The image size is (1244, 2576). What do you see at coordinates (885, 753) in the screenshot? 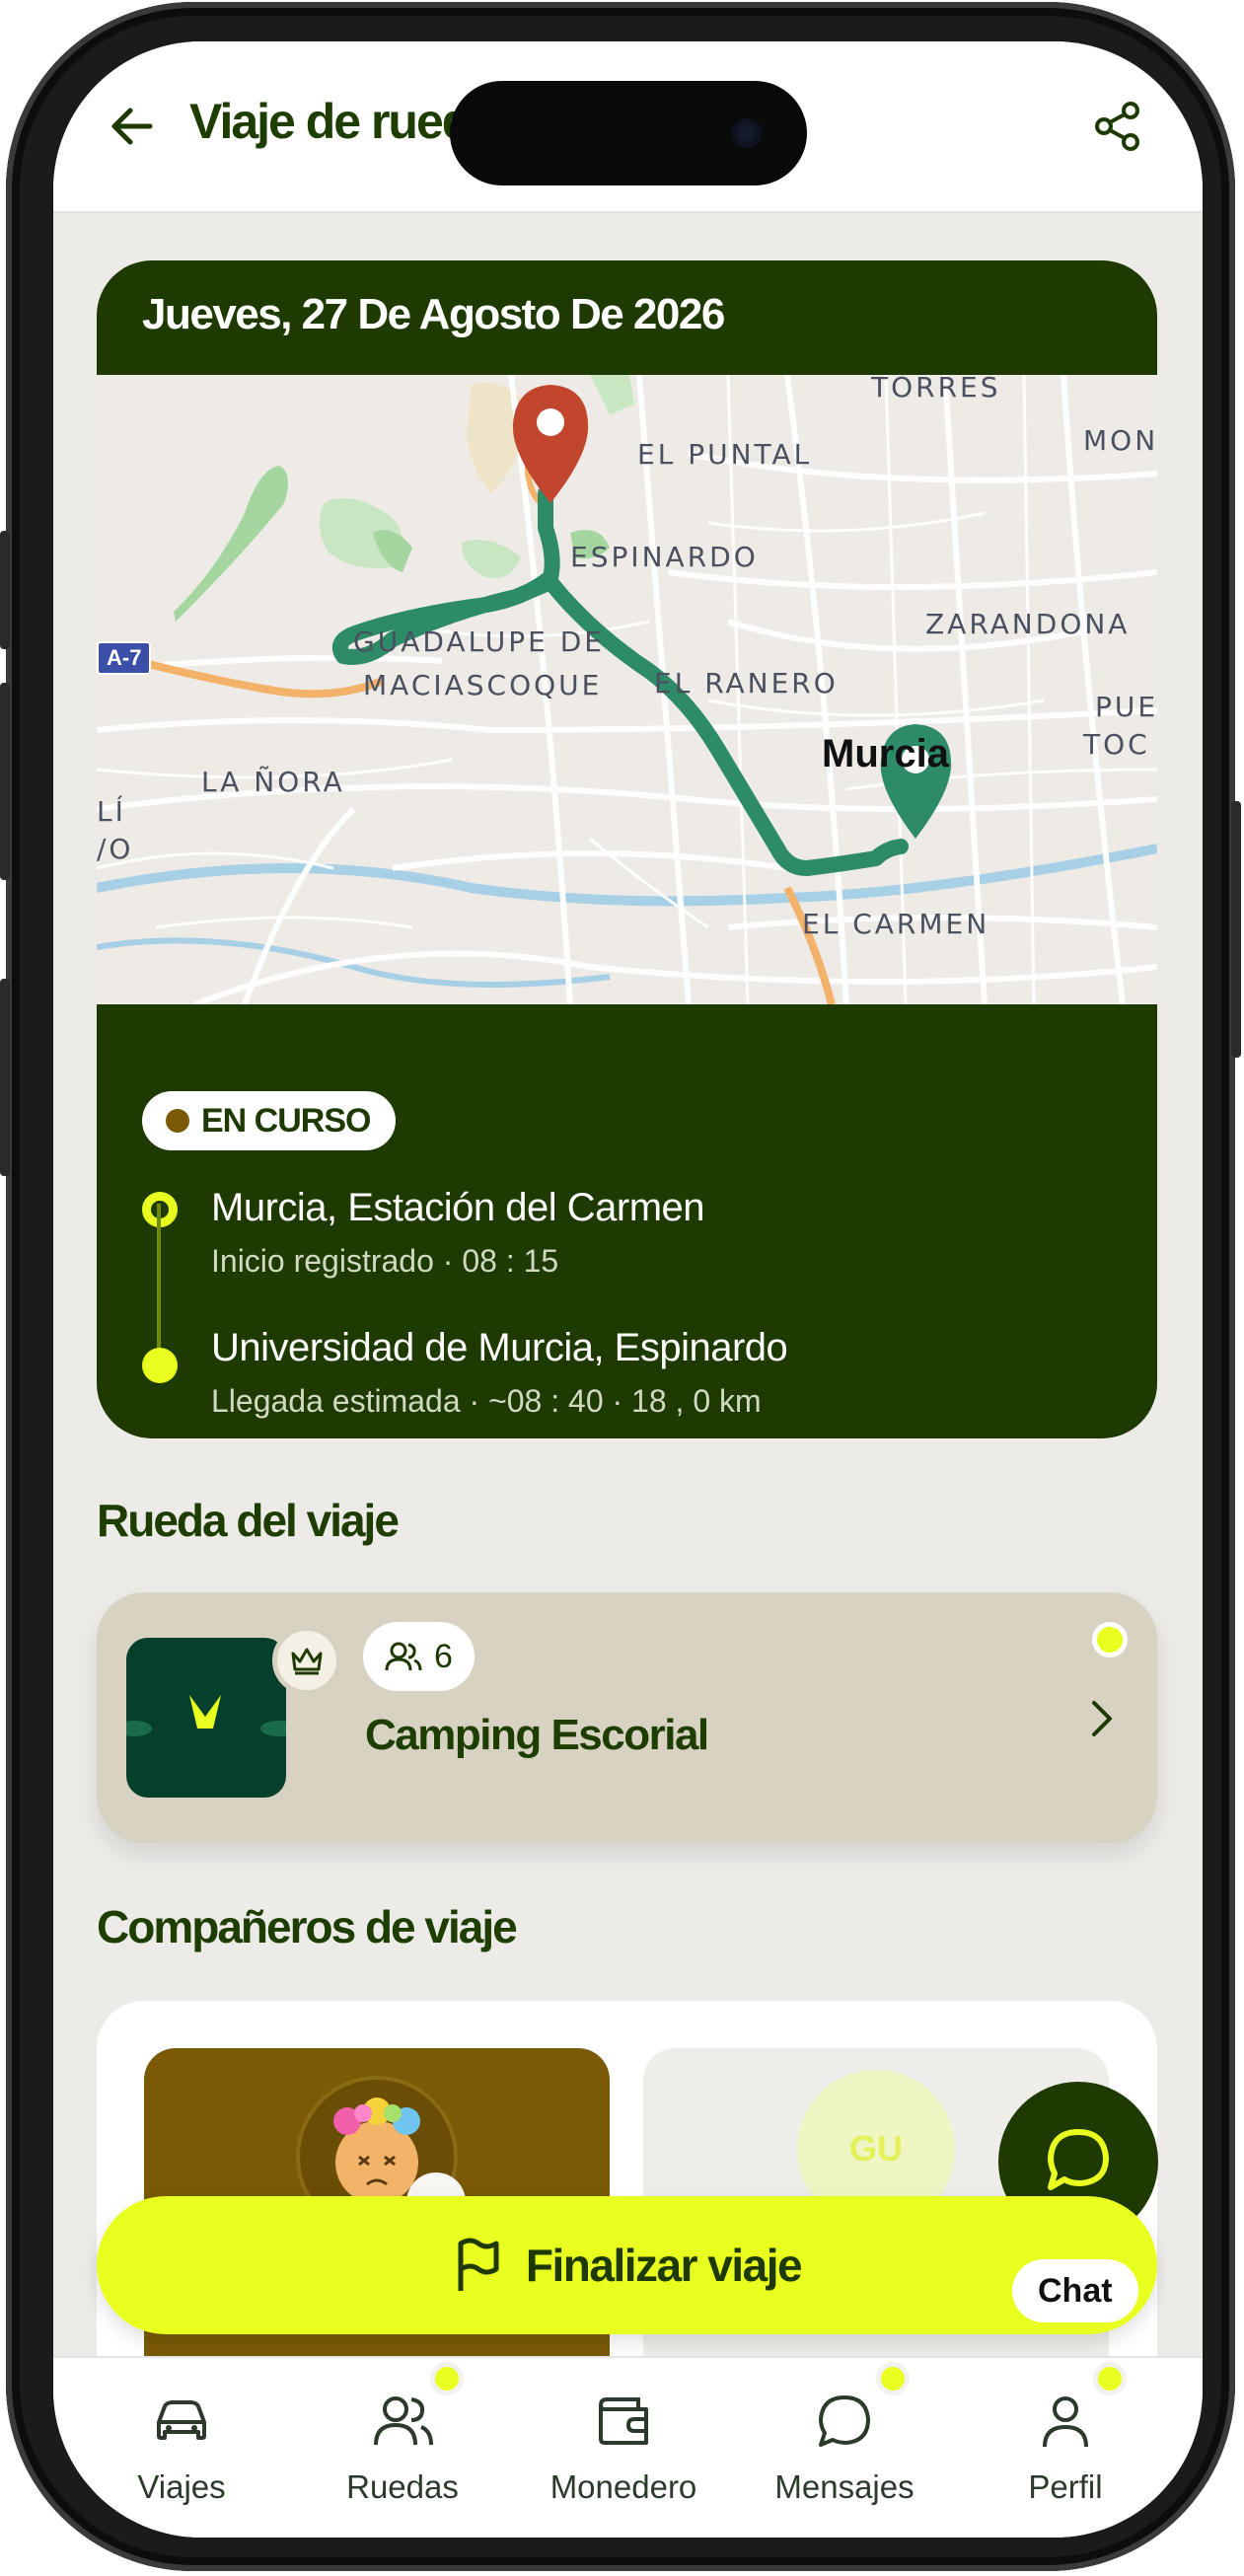
I see `map-city-label: Murcia` at bounding box center [885, 753].